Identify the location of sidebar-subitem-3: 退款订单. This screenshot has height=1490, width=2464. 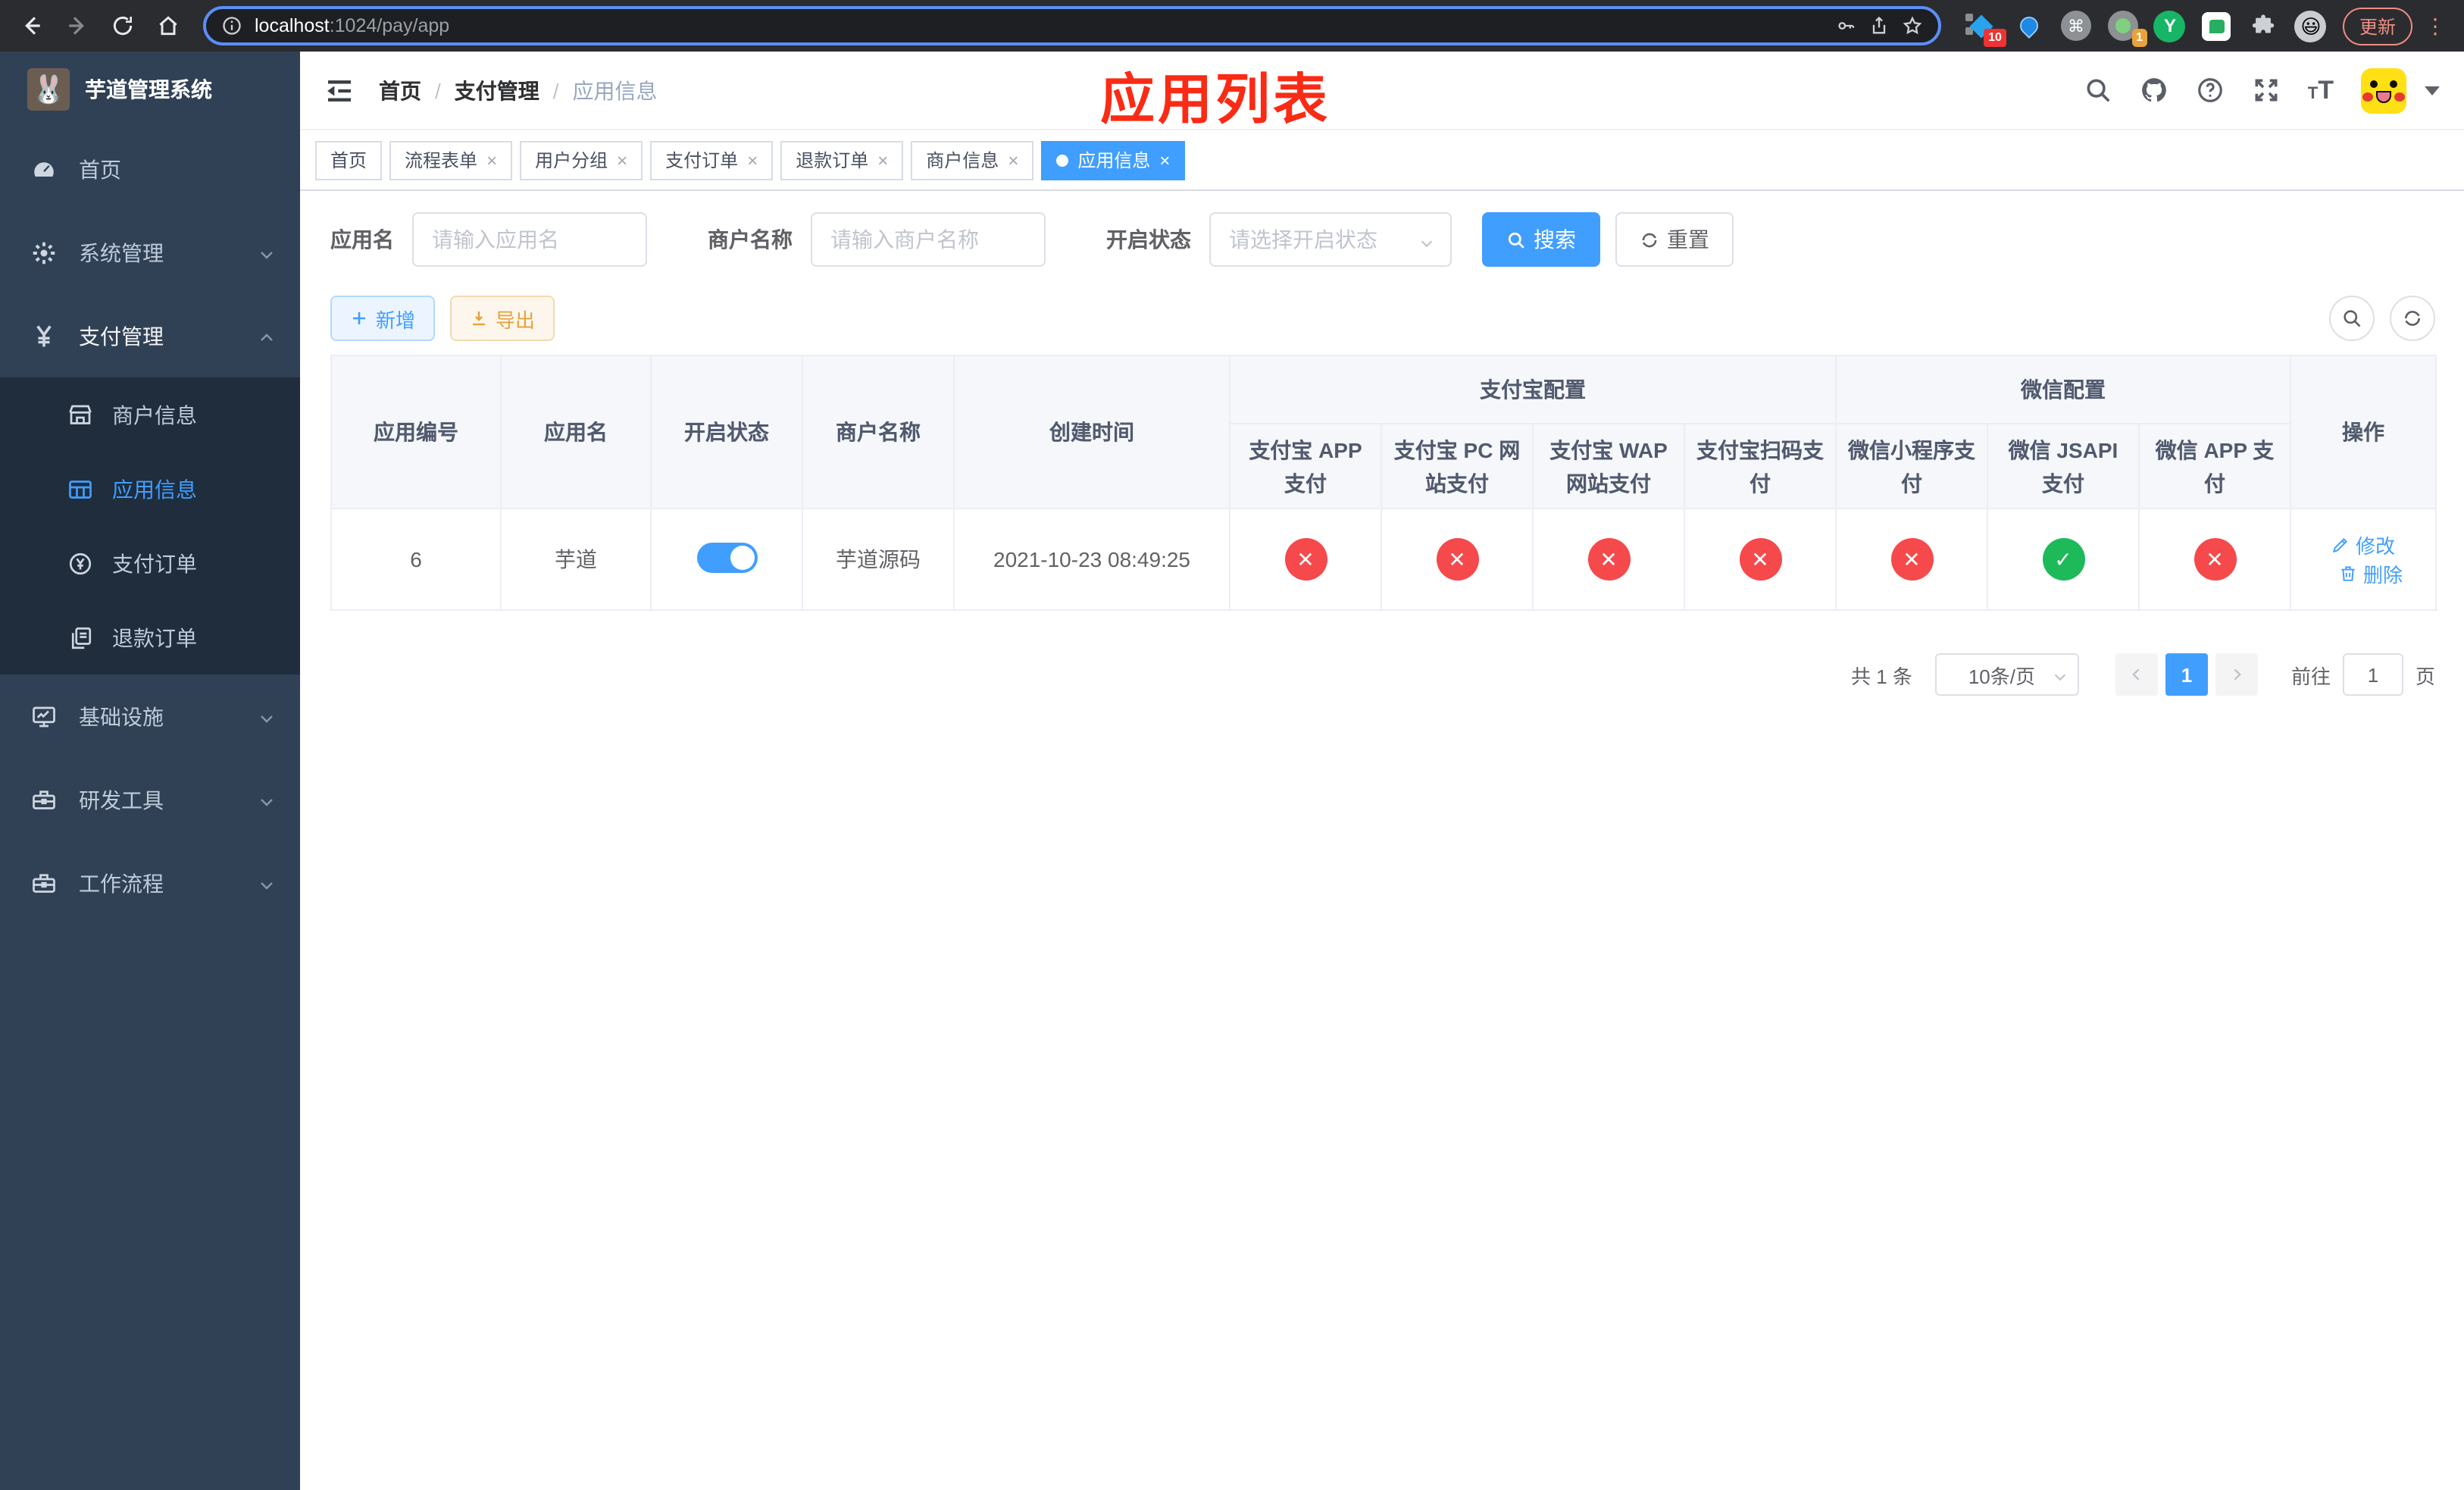
(150, 637).